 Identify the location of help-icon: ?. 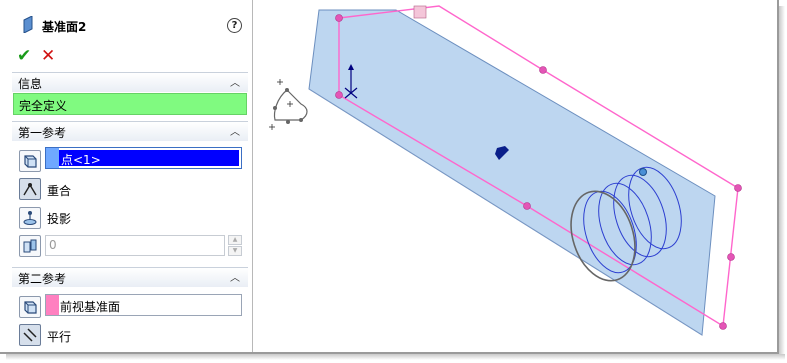
(234, 25).